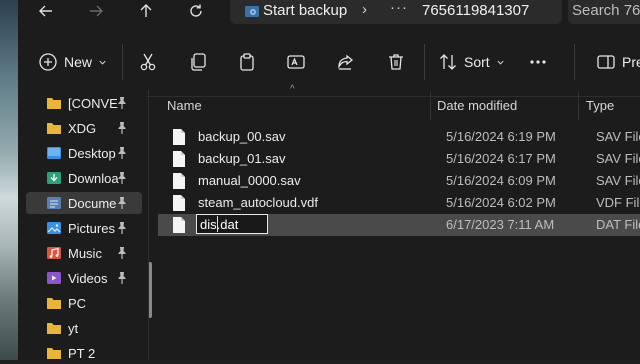 This screenshot has width=640, height=364. I want to click on back-button, so click(46, 11).